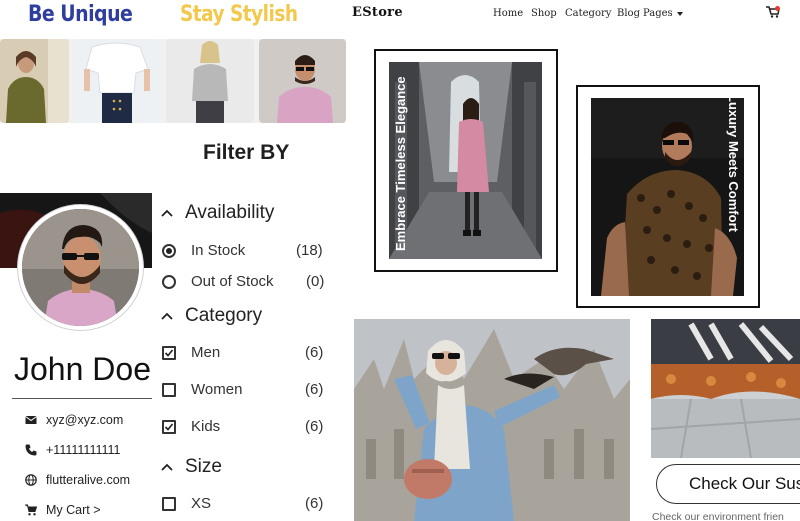 The width and height of the screenshot is (800, 521). What do you see at coordinates (777, 8) in the screenshot?
I see `cart-badge` at bounding box center [777, 8].